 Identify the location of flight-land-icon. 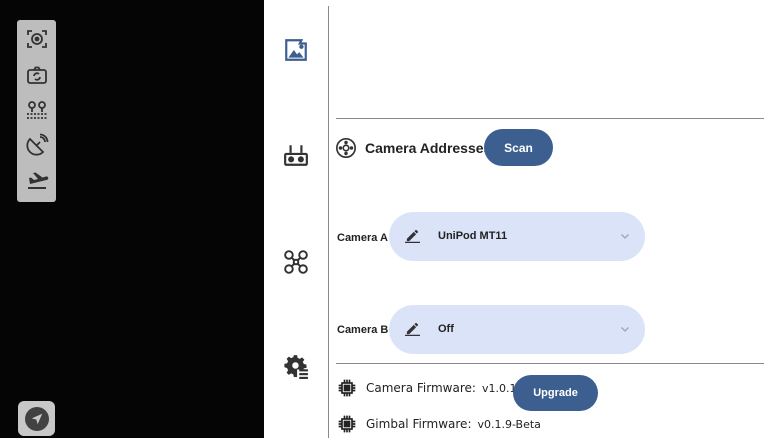
(36, 179).